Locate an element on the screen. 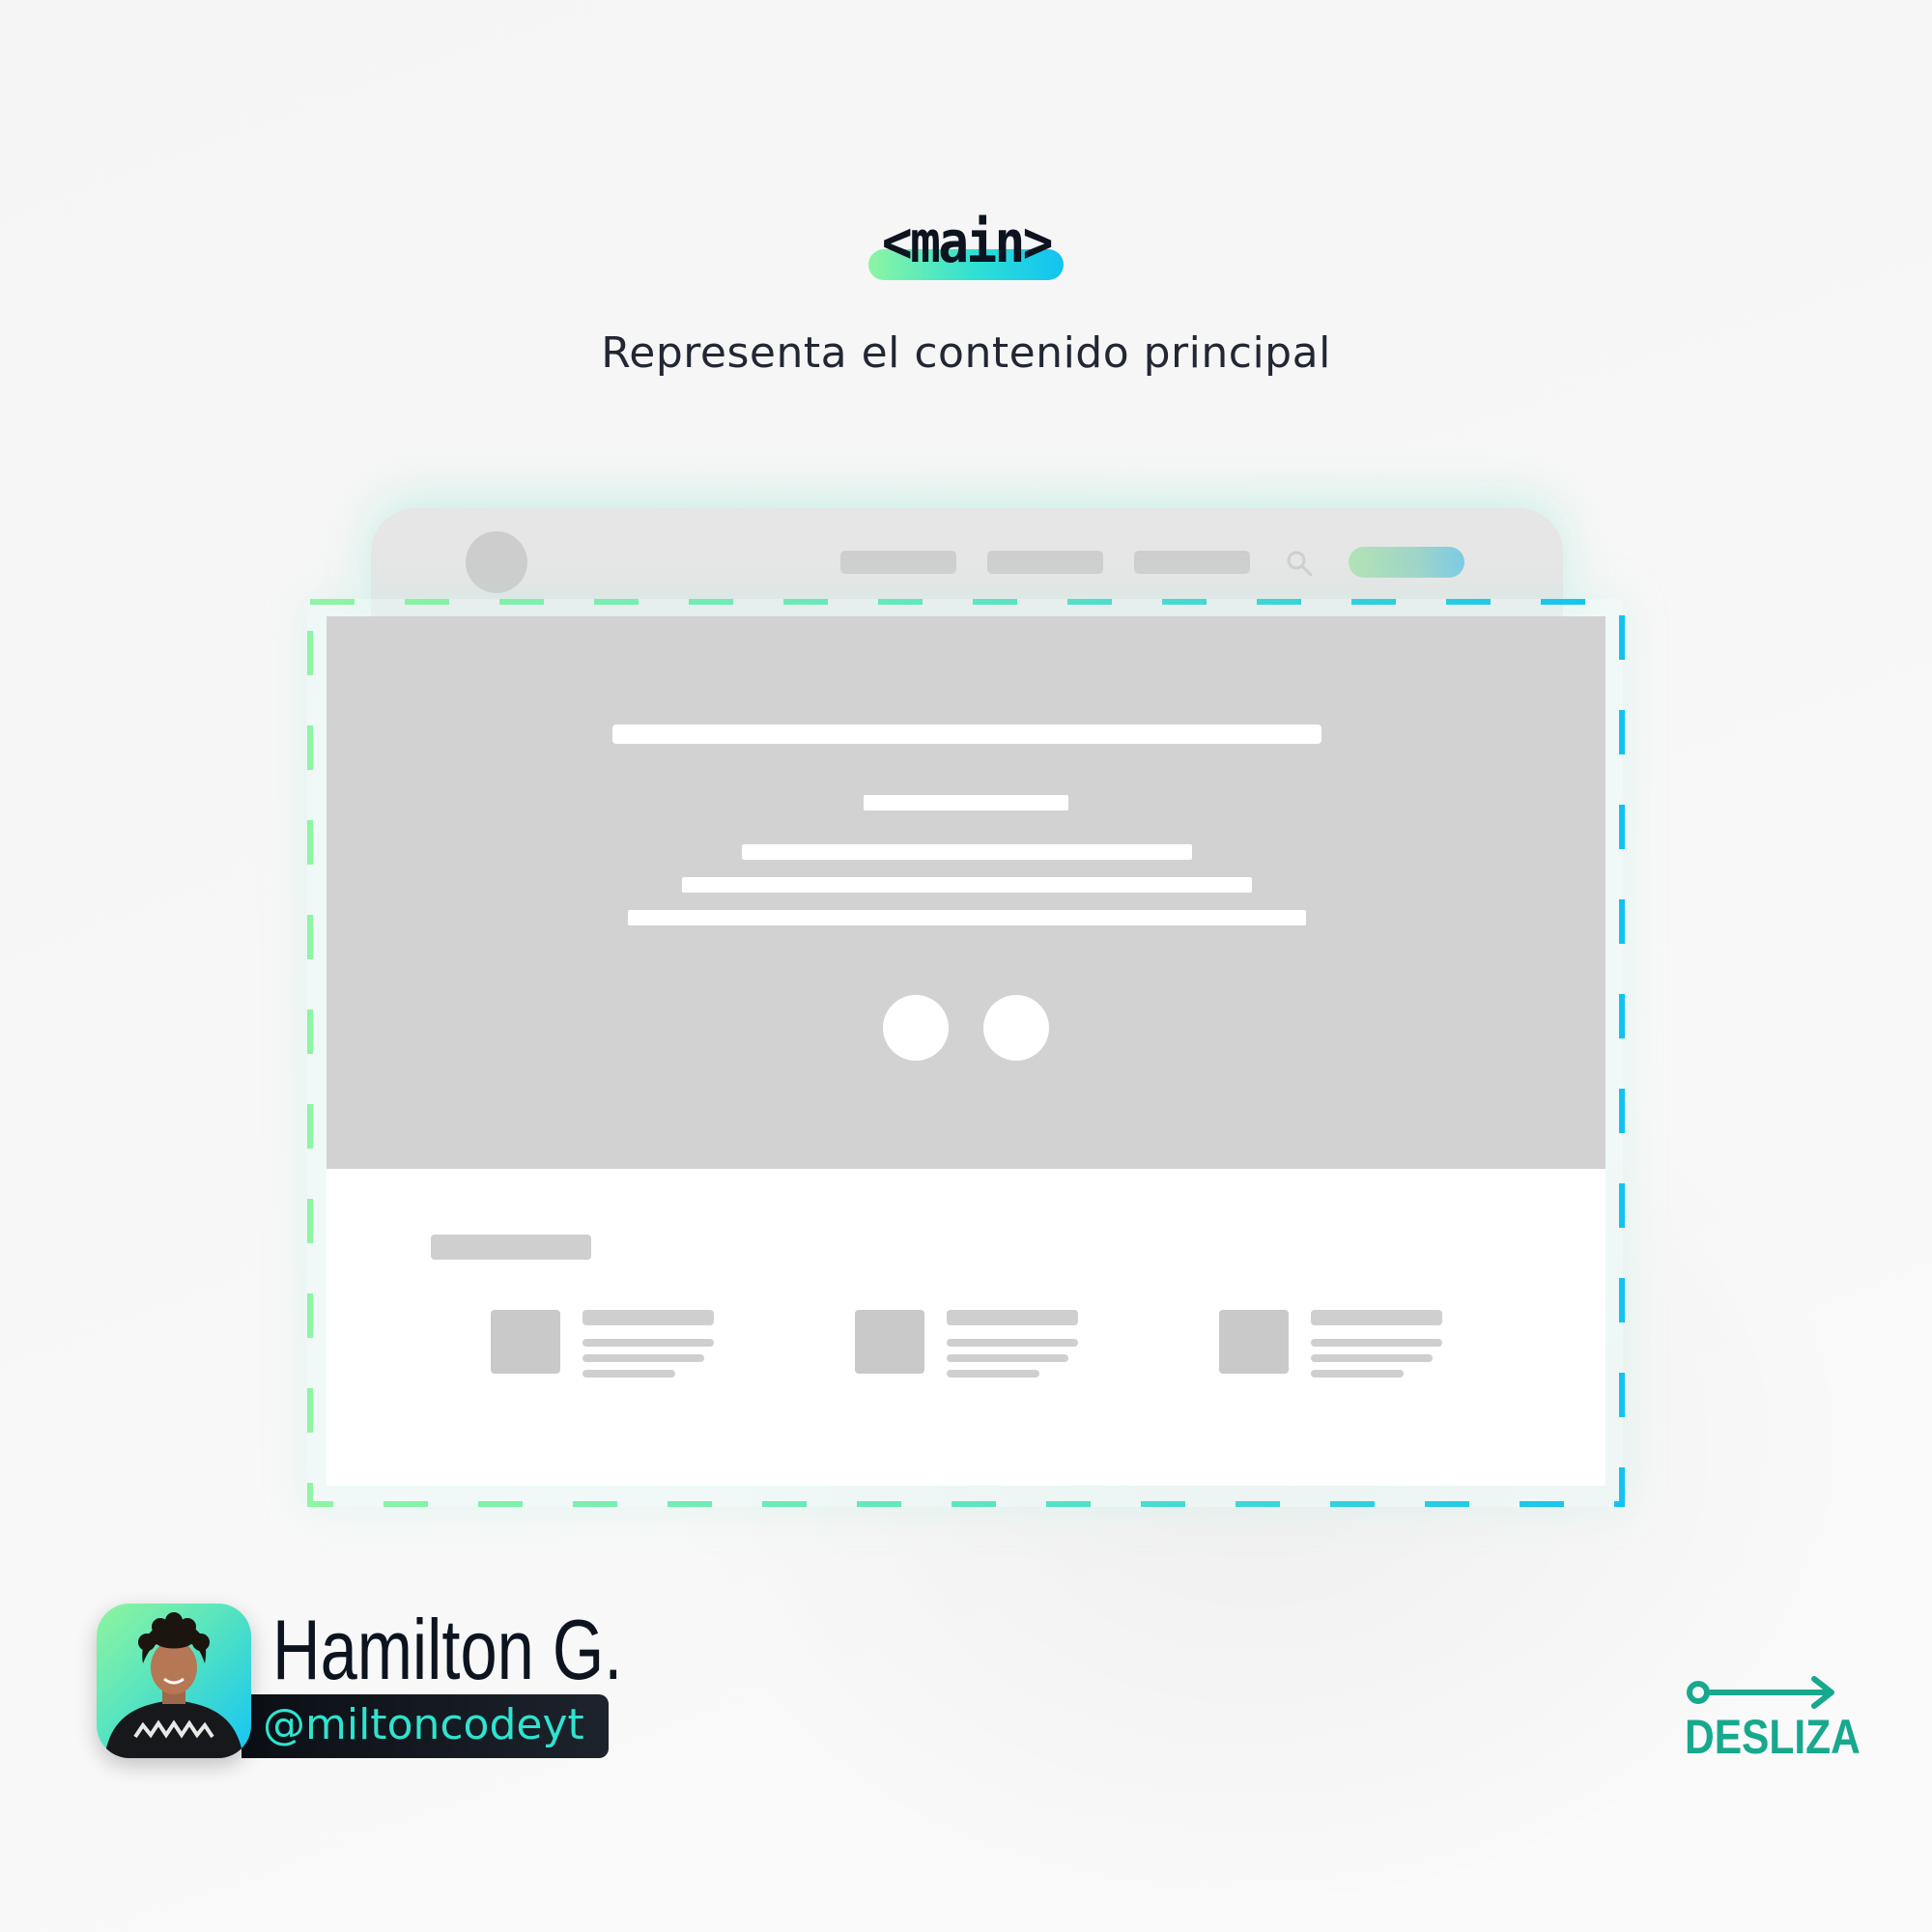  author-avatar is located at coordinates (174, 1681).